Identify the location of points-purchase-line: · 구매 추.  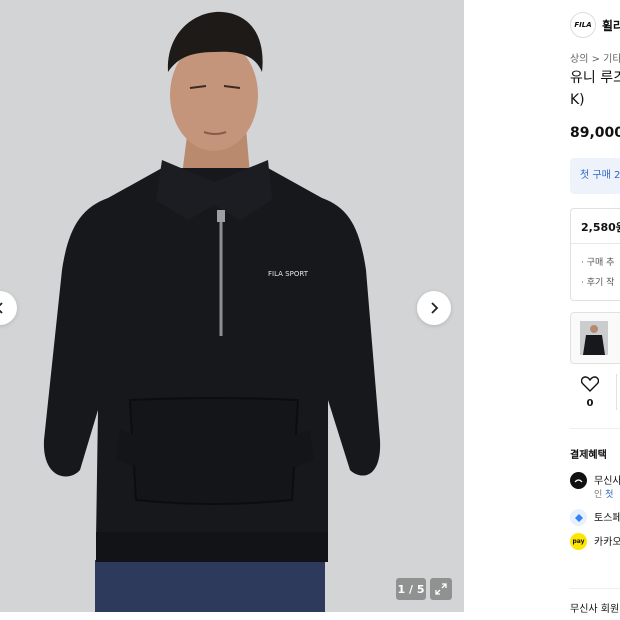
(598, 263).